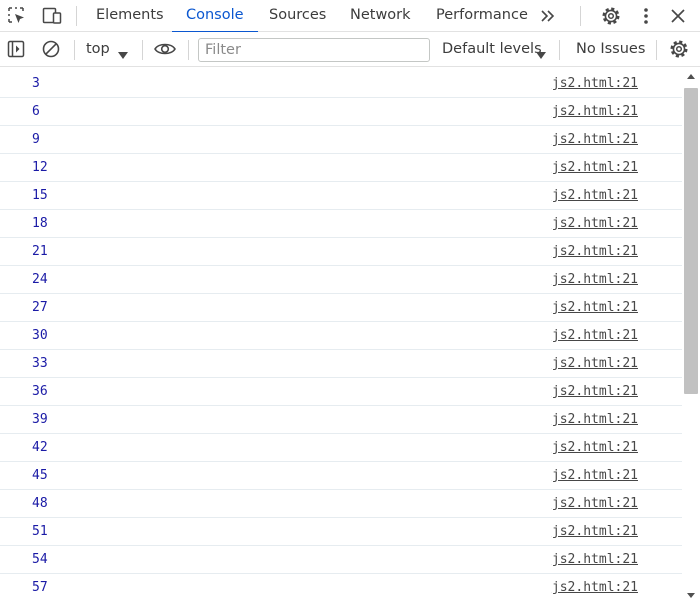 The image size is (700, 600). Describe the element at coordinates (40, 223) in the screenshot. I see `console-message-value: 18` at that location.